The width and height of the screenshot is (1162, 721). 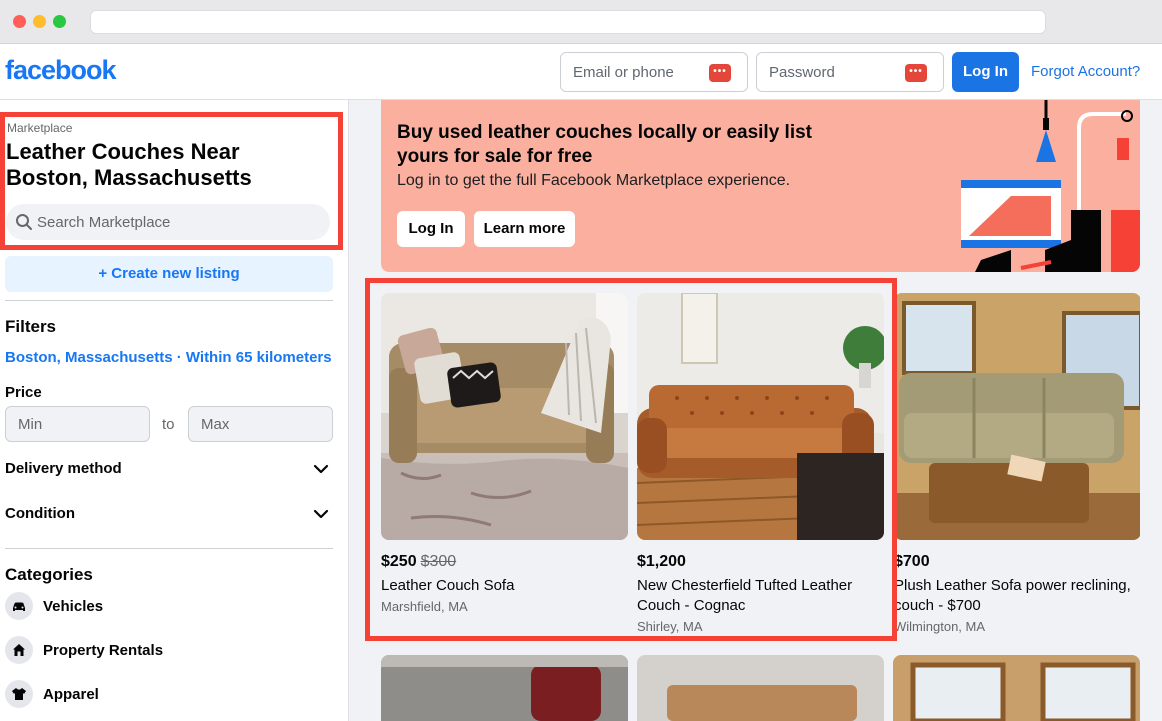 What do you see at coordinates (171, 181) in the screenshot?
I see `highlight-box-header` at bounding box center [171, 181].